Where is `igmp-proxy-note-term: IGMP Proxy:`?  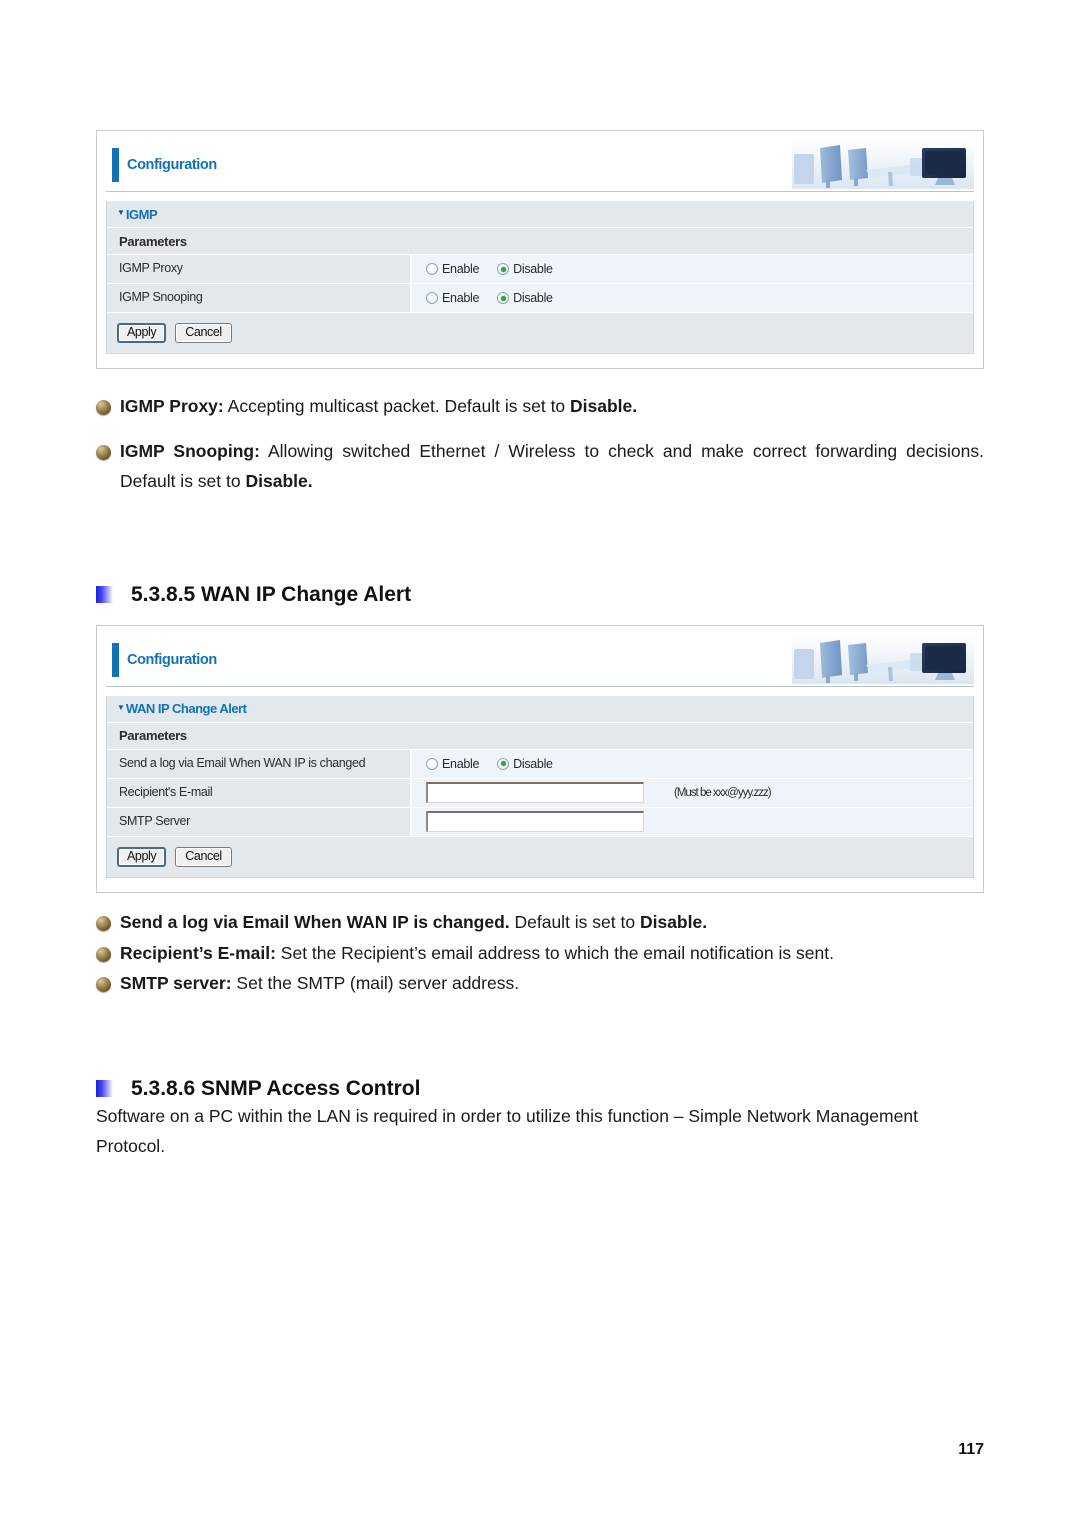
igmp-proxy-note-term: IGMP Proxy: is located at coordinates (172, 406).